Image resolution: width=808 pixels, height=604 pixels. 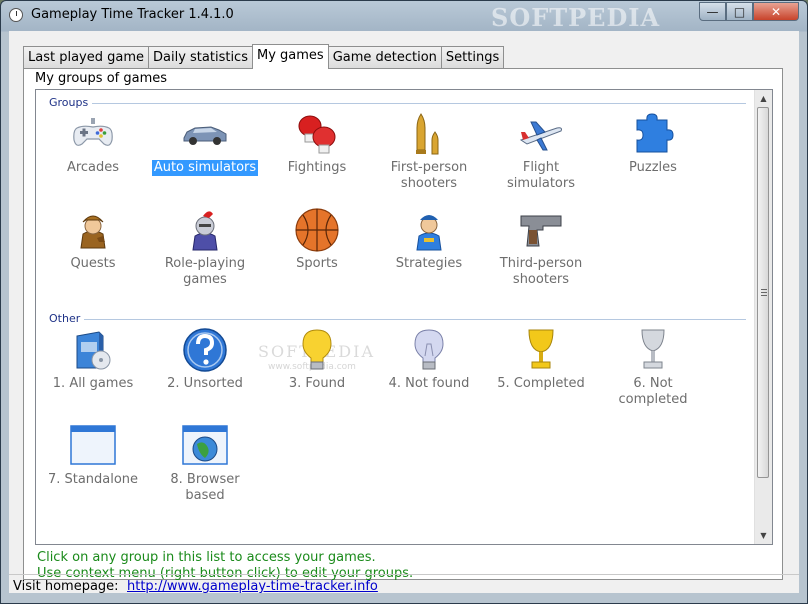 What do you see at coordinates (576, 17) in the screenshot?
I see `title-watermark: SOFTPEDIA` at bounding box center [576, 17].